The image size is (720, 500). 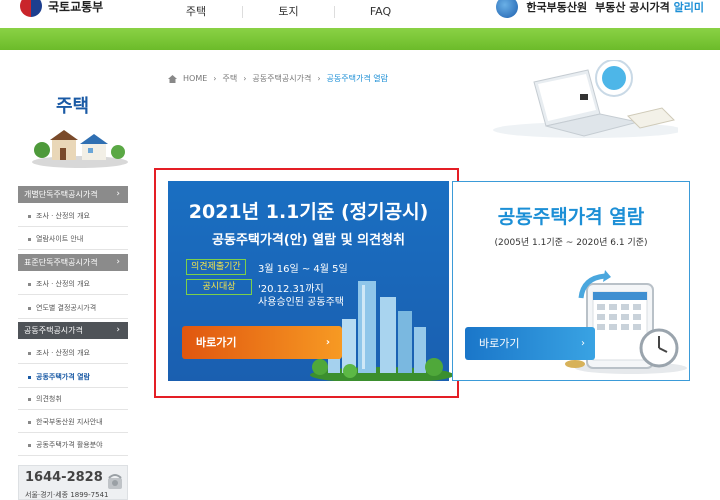 I want to click on sidebar-section-apartment: 공동주택공시가격 ›, so click(x=73, y=330).